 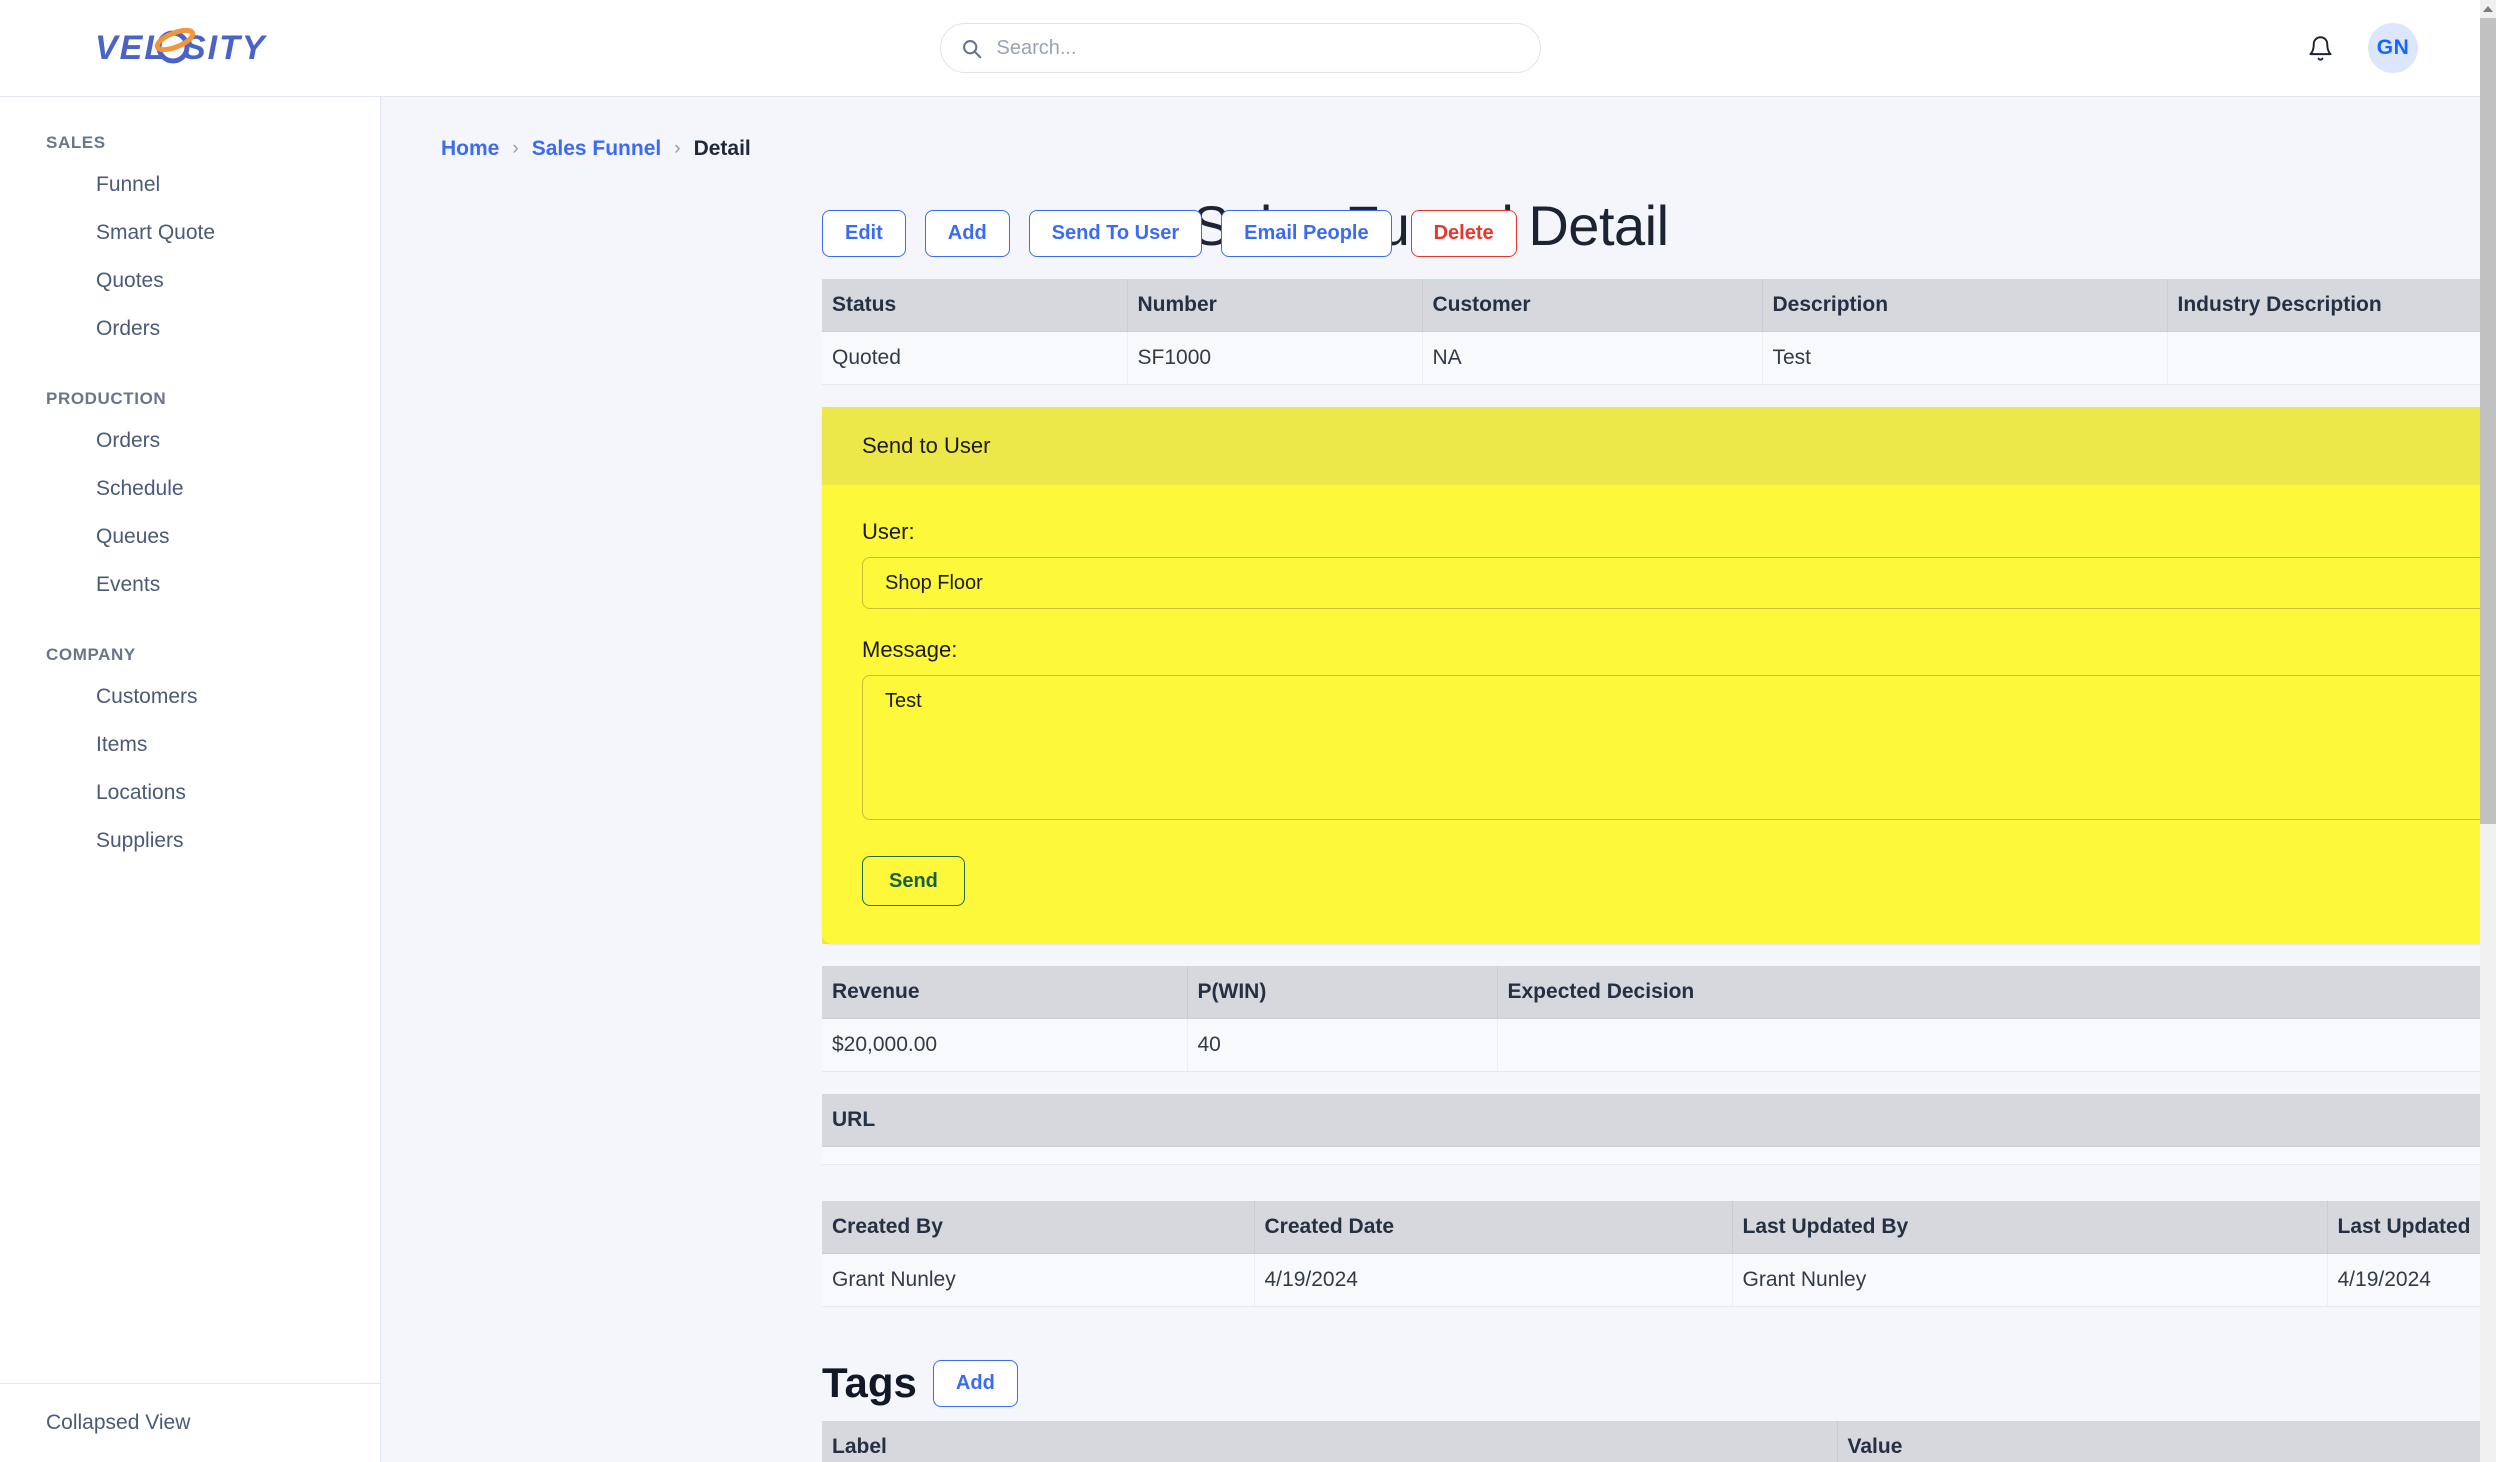 What do you see at coordinates (1341, 992) in the screenshot?
I see `column-header-pwin: P(WIN)` at bounding box center [1341, 992].